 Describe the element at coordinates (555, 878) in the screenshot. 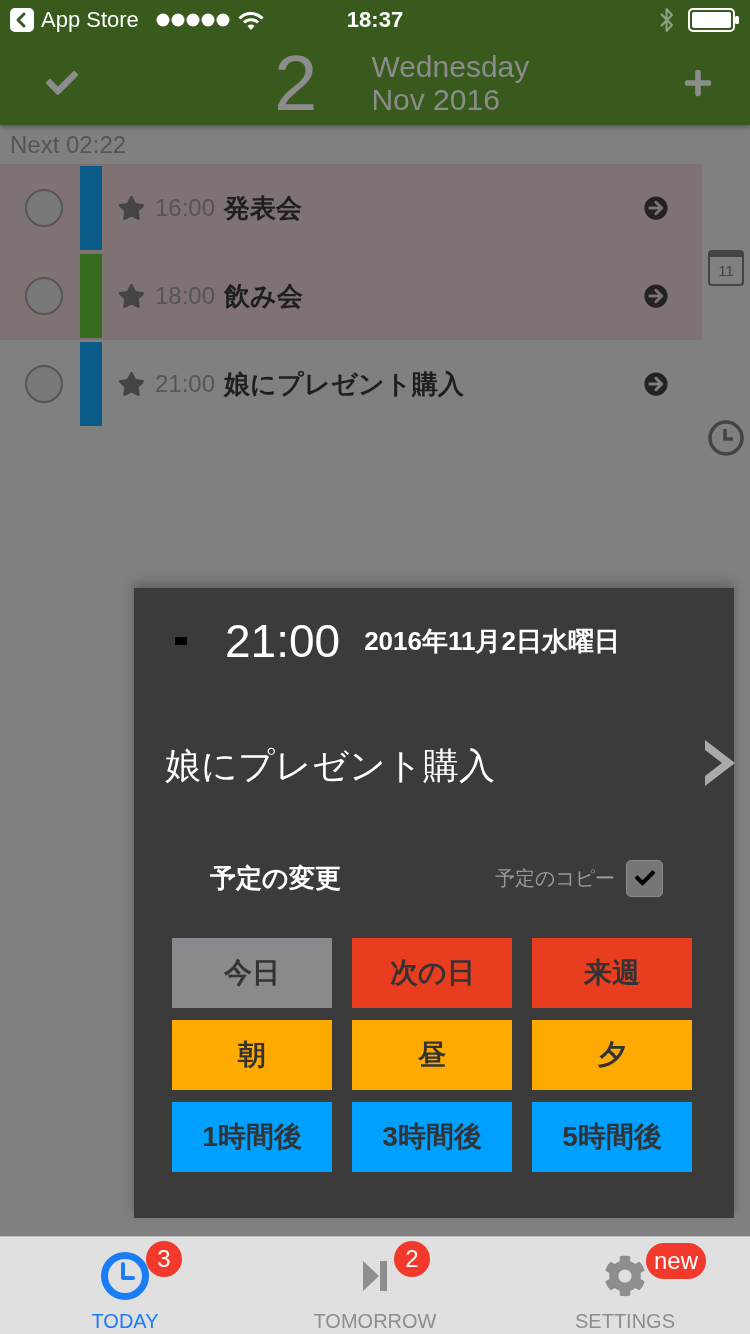

I see `copy-schedule-label: 予定のコピー` at that location.